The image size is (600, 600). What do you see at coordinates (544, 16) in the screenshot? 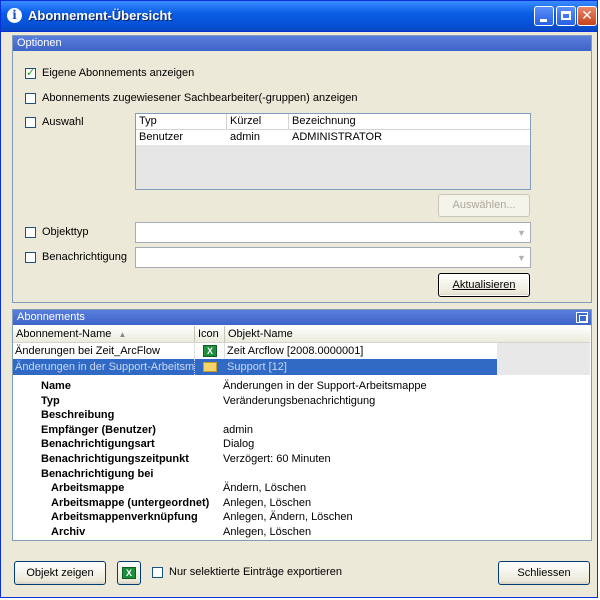
I see `minimize-button` at bounding box center [544, 16].